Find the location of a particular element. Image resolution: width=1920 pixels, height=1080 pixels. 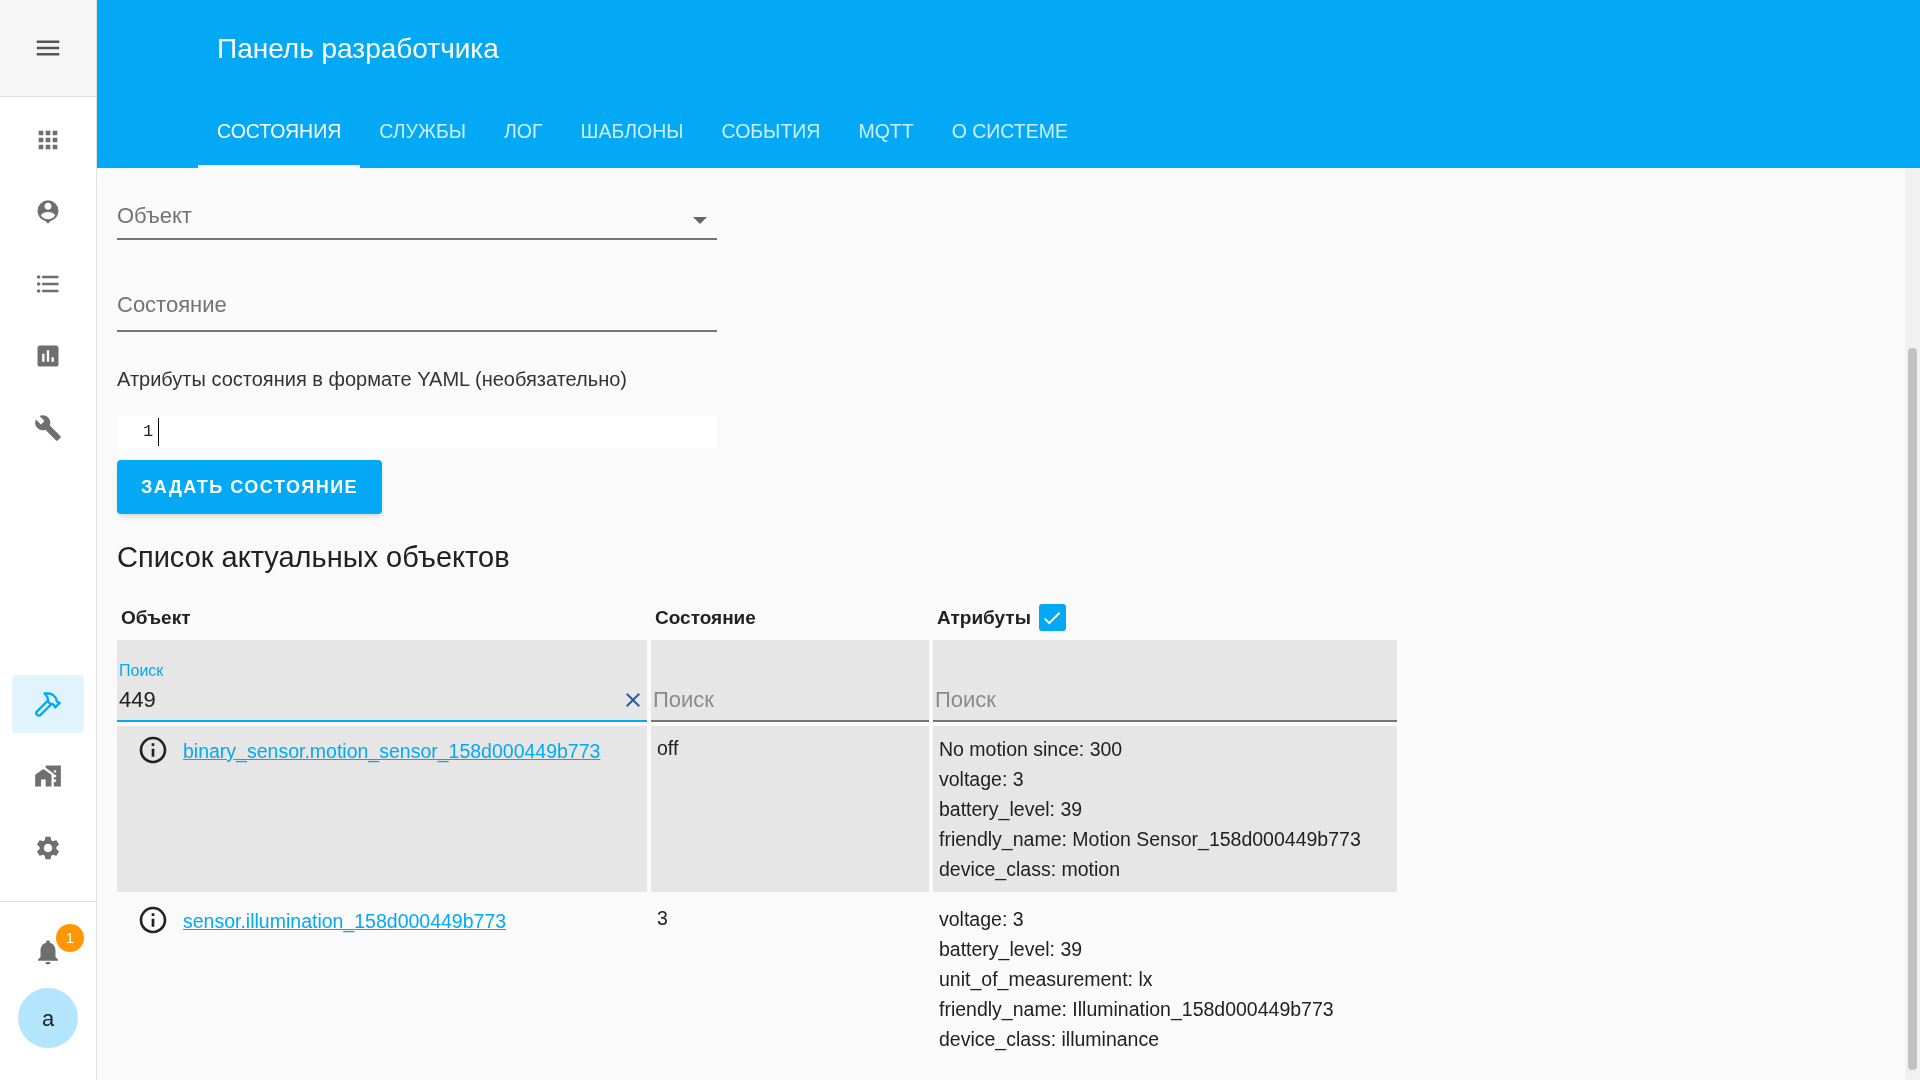

entity-link: binary_sensor.motion_sensor_158d000449b773 is located at coordinates (392, 752).